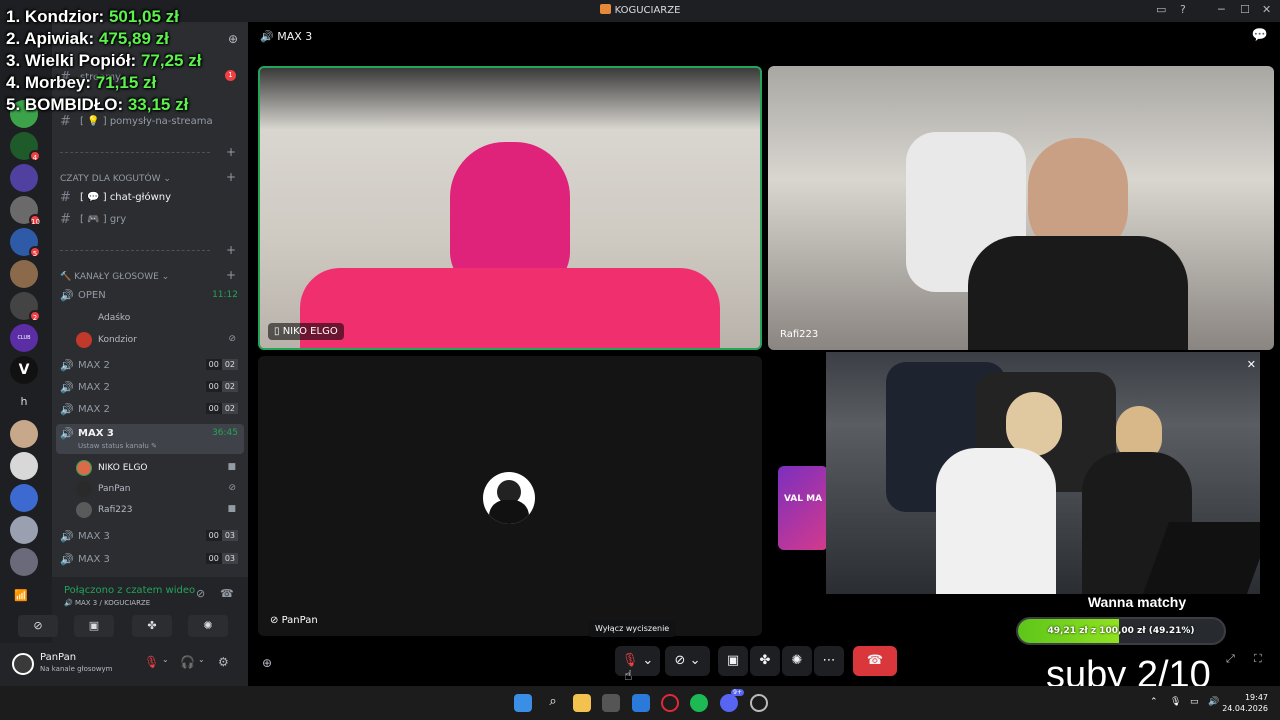 The height and width of the screenshot is (720, 1280). Describe the element at coordinates (151, 662) in the screenshot. I see `mic-muted-icon: 🎙` at that location.